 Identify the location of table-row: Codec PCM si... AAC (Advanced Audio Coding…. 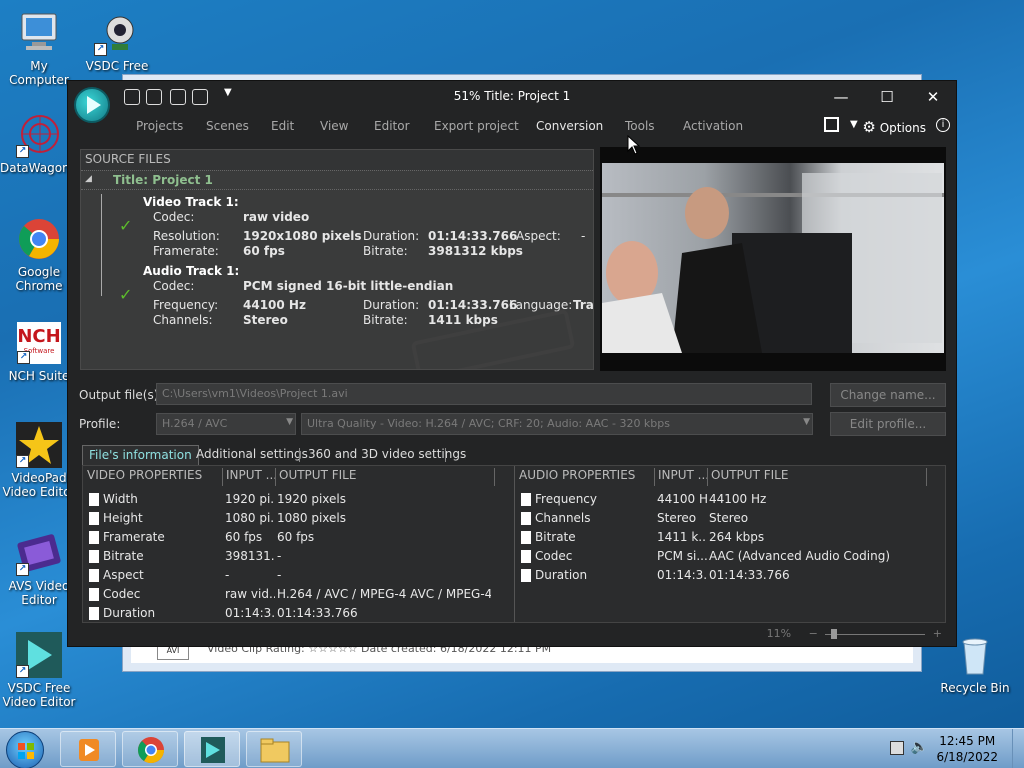
(720, 556).